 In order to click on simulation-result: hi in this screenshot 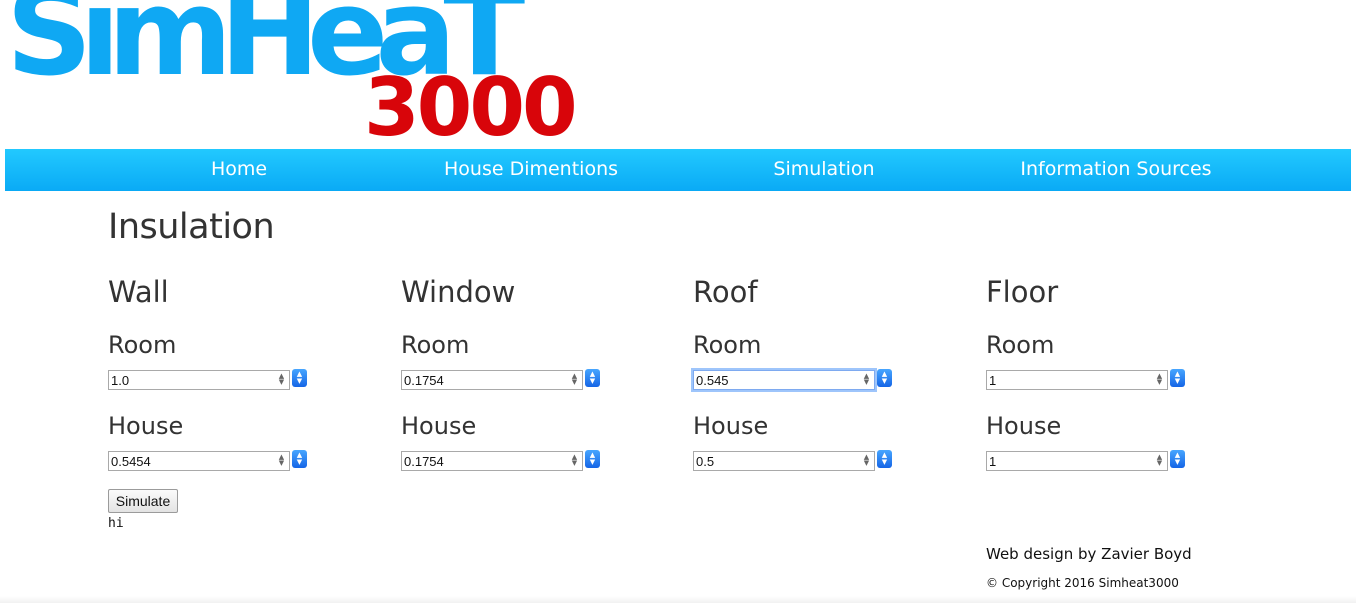, I will do `click(116, 523)`.